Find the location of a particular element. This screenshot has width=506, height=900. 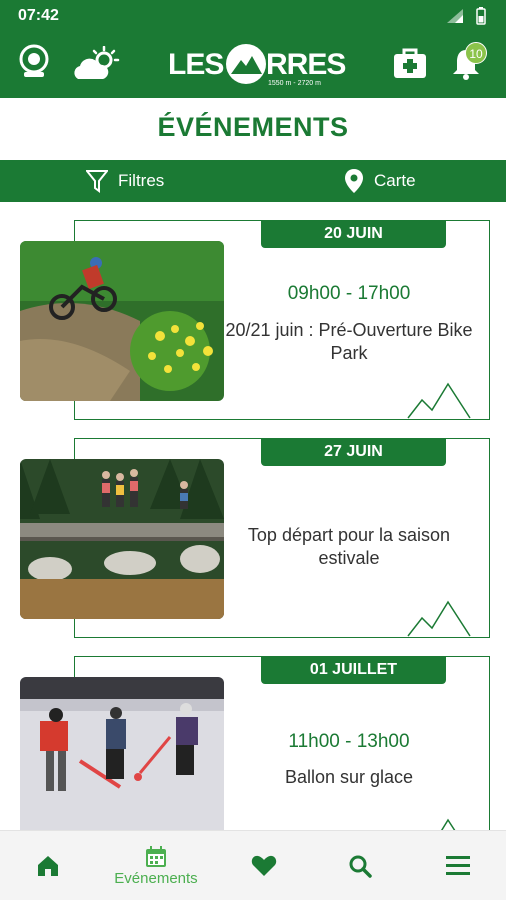

event-image-hikers is located at coordinates (122, 539).